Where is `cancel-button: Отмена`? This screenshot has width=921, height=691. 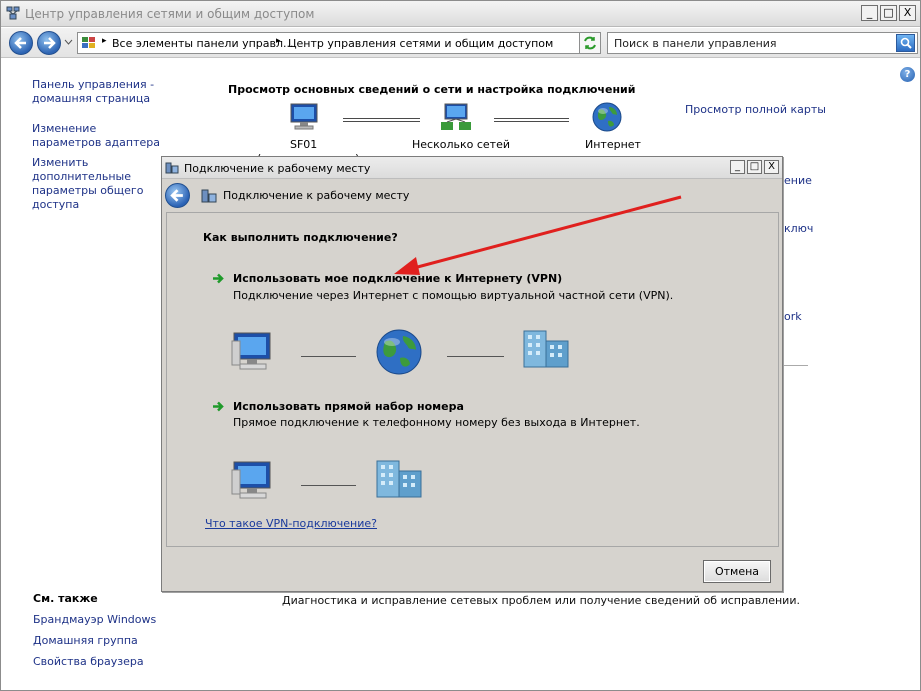 cancel-button: Отмена is located at coordinates (737, 571).